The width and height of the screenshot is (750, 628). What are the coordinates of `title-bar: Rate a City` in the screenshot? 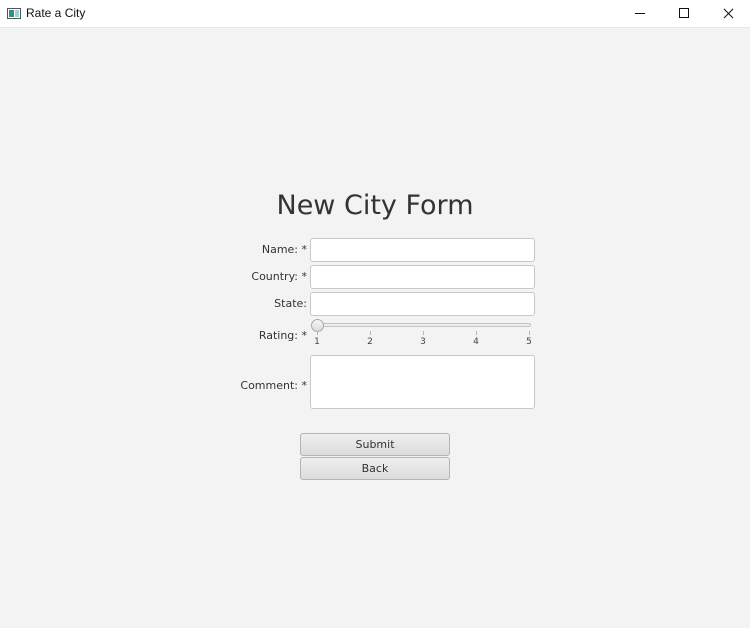 It's located at (375, 14).